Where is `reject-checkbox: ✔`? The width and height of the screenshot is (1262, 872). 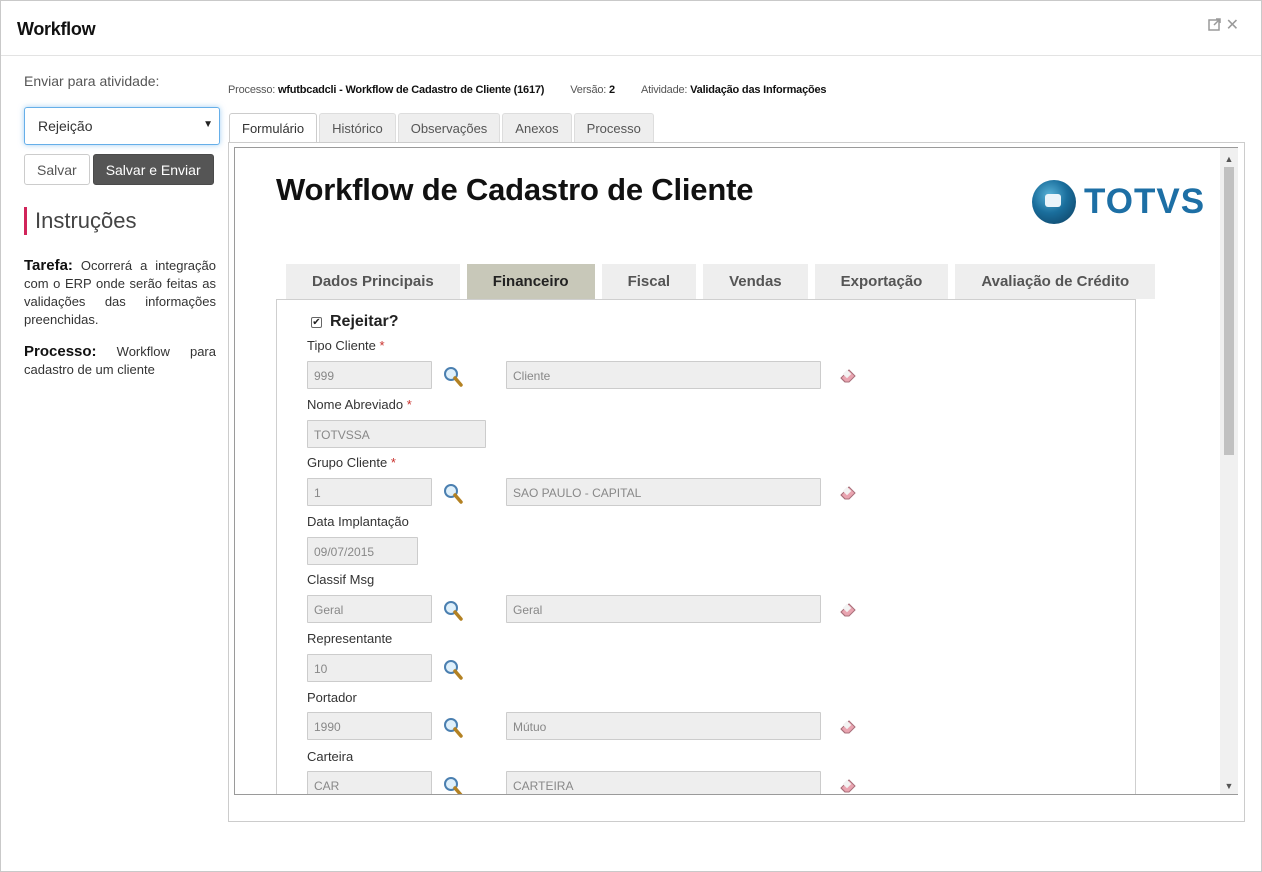
reject-checkbox: ✔ is located at coordinates (316, 322).